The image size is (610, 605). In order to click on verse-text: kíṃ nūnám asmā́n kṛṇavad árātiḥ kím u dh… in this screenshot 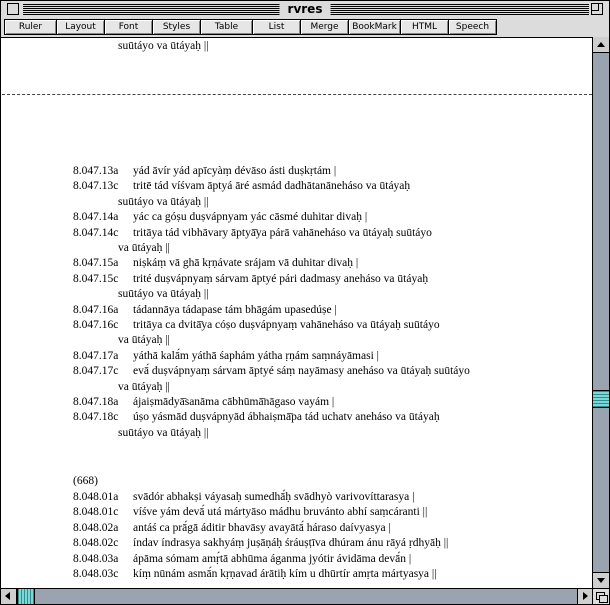, I will do `click(285, 574)`.